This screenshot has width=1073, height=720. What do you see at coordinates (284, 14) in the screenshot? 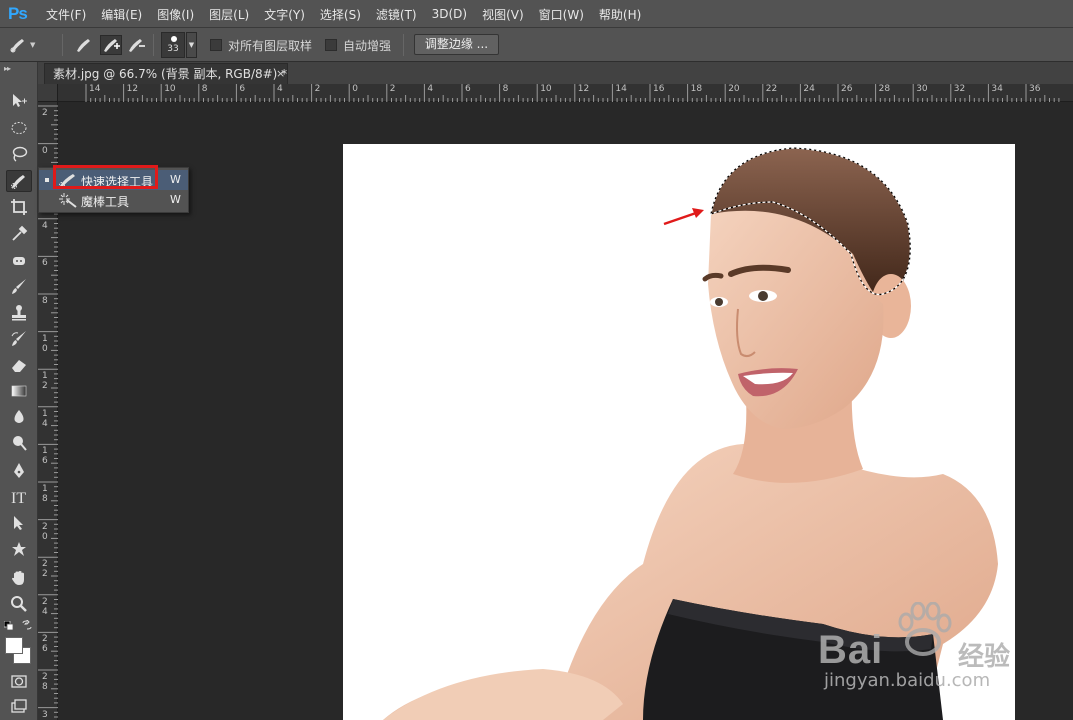
I see `menu-item: 文字(Y)` at bounding box center [284, 14].